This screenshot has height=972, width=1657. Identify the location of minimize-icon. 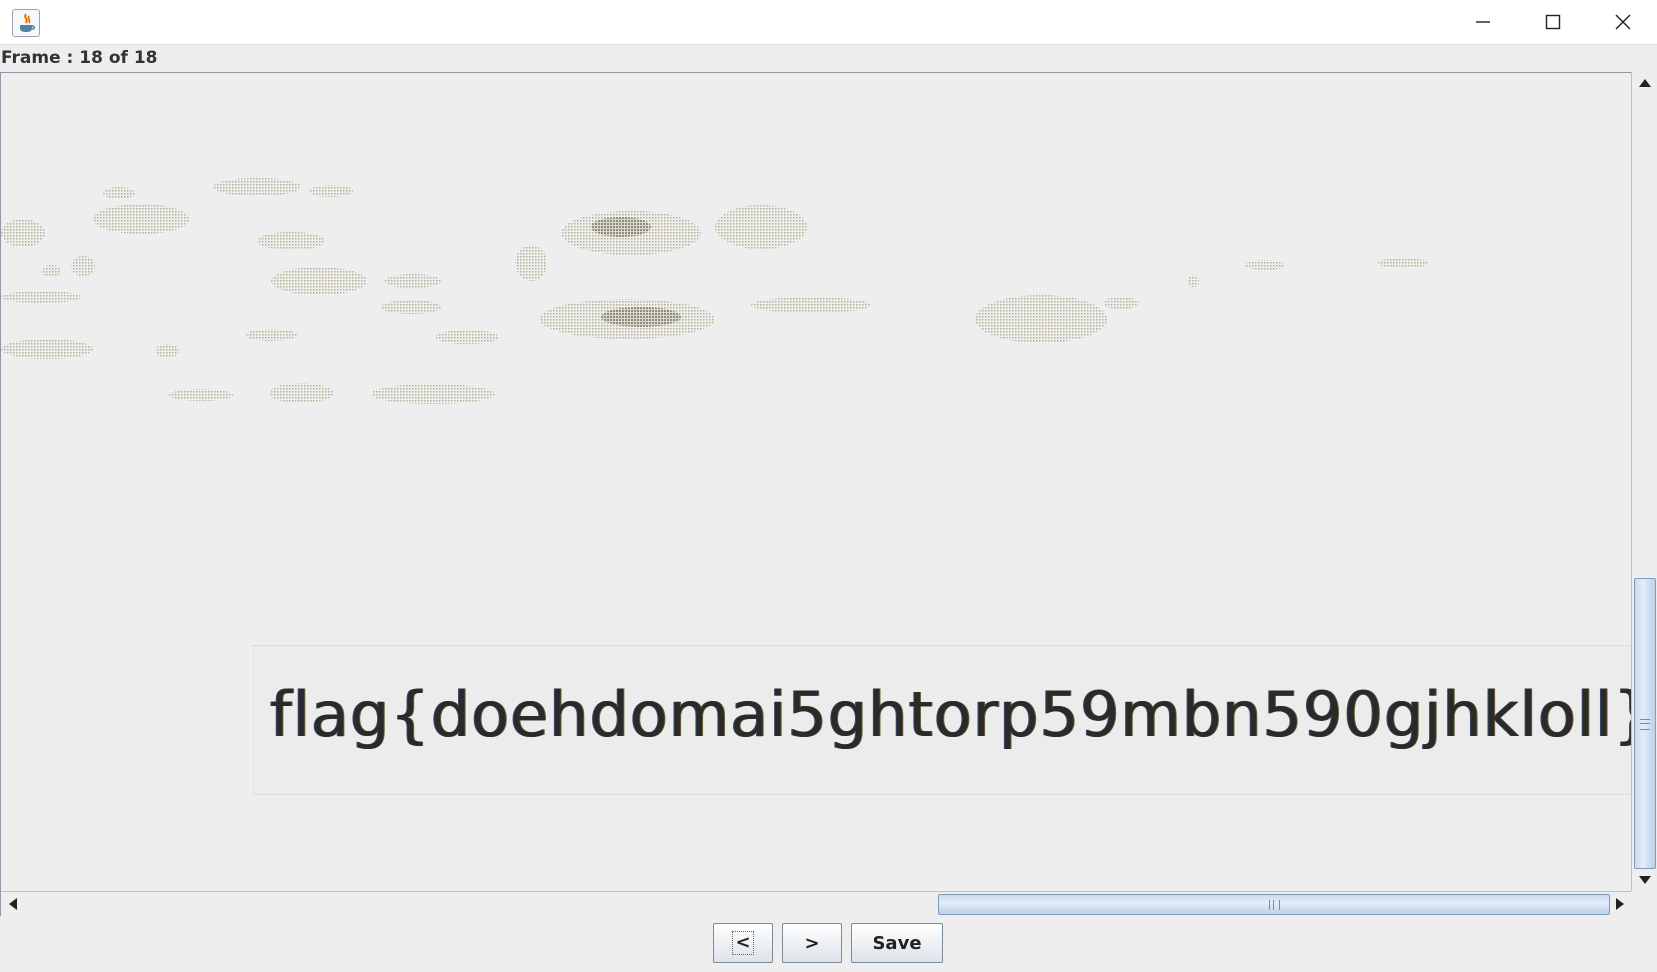
(1483, 22).